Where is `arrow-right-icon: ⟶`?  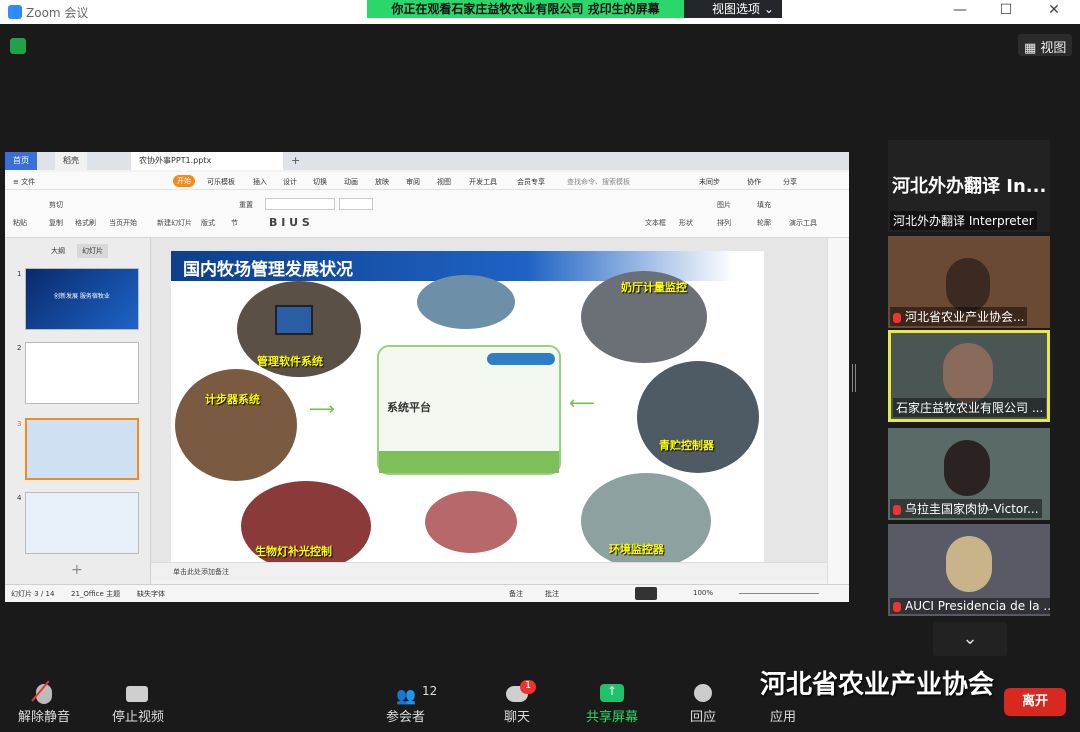
arrow-right-icon: ⟶ is located at coordinates (322, 409).